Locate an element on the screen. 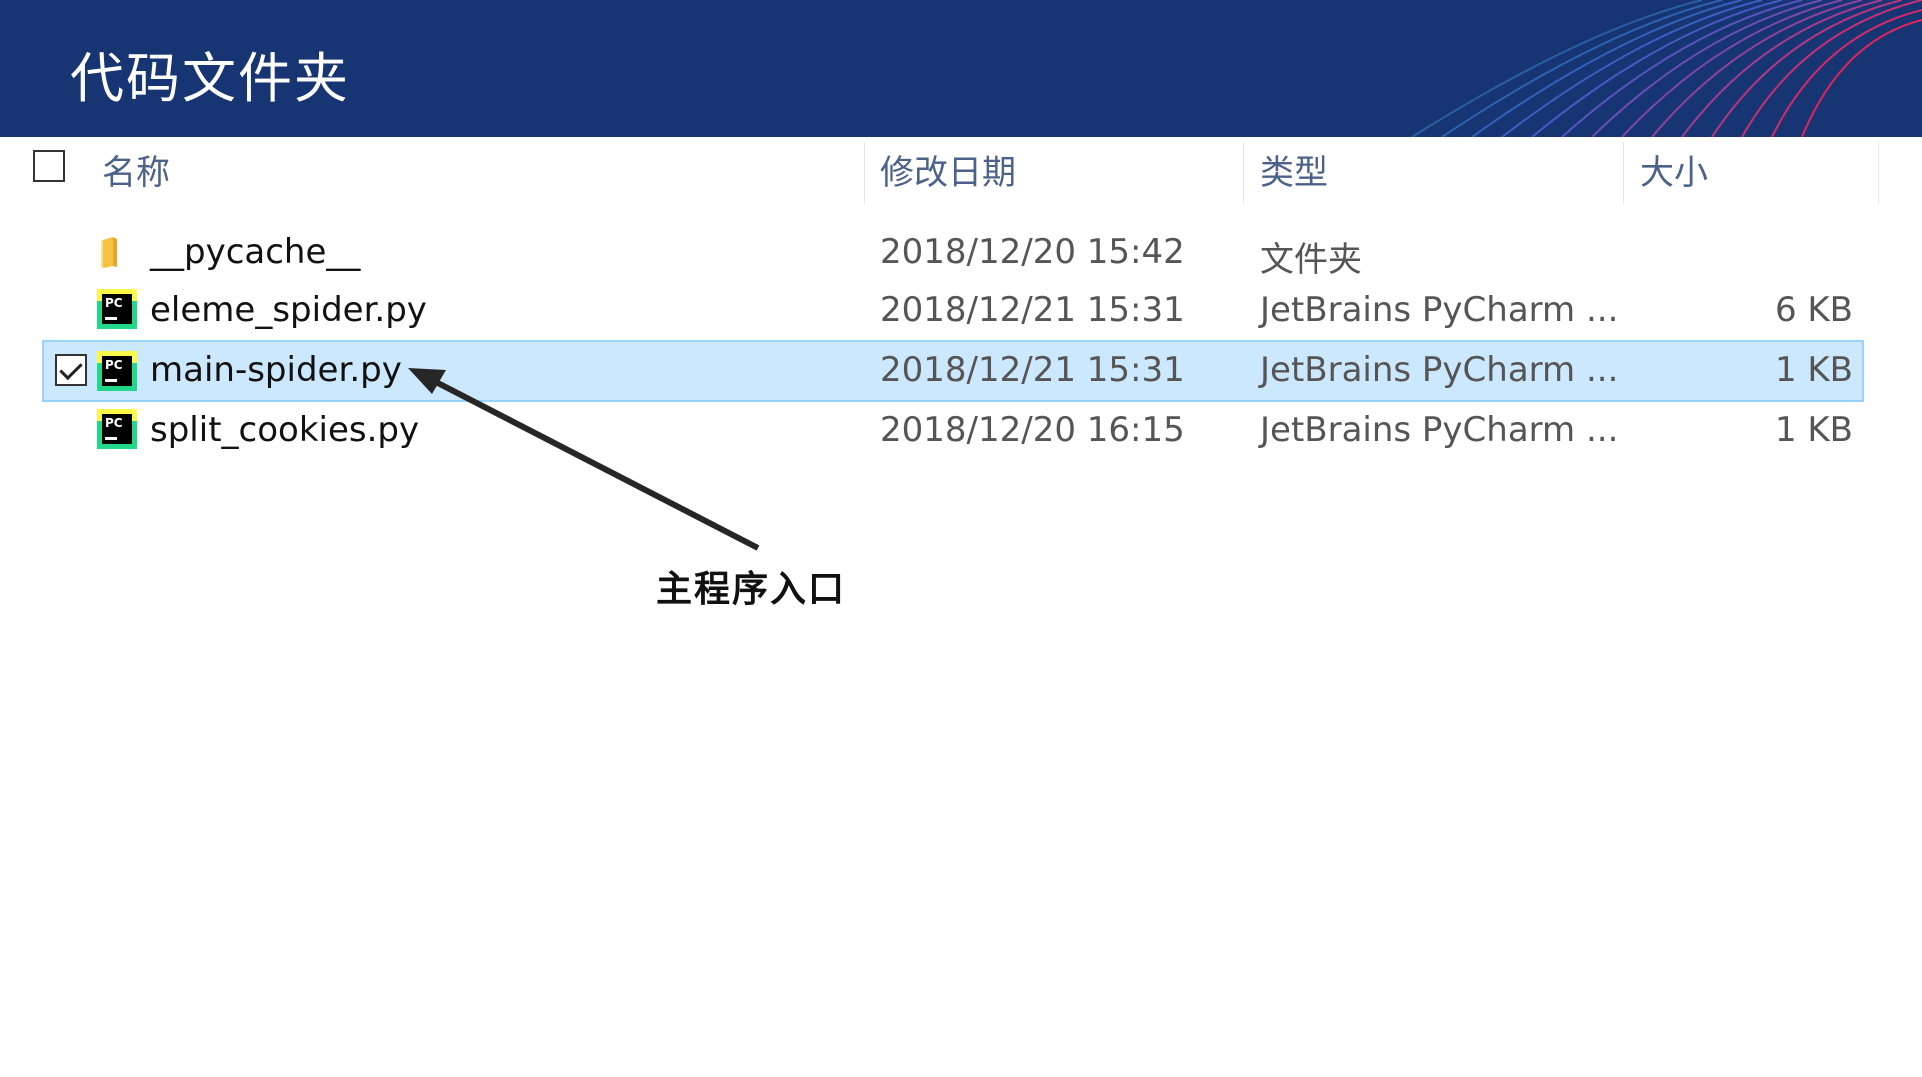  annotation-arrow is located at coordinates (584, 459).